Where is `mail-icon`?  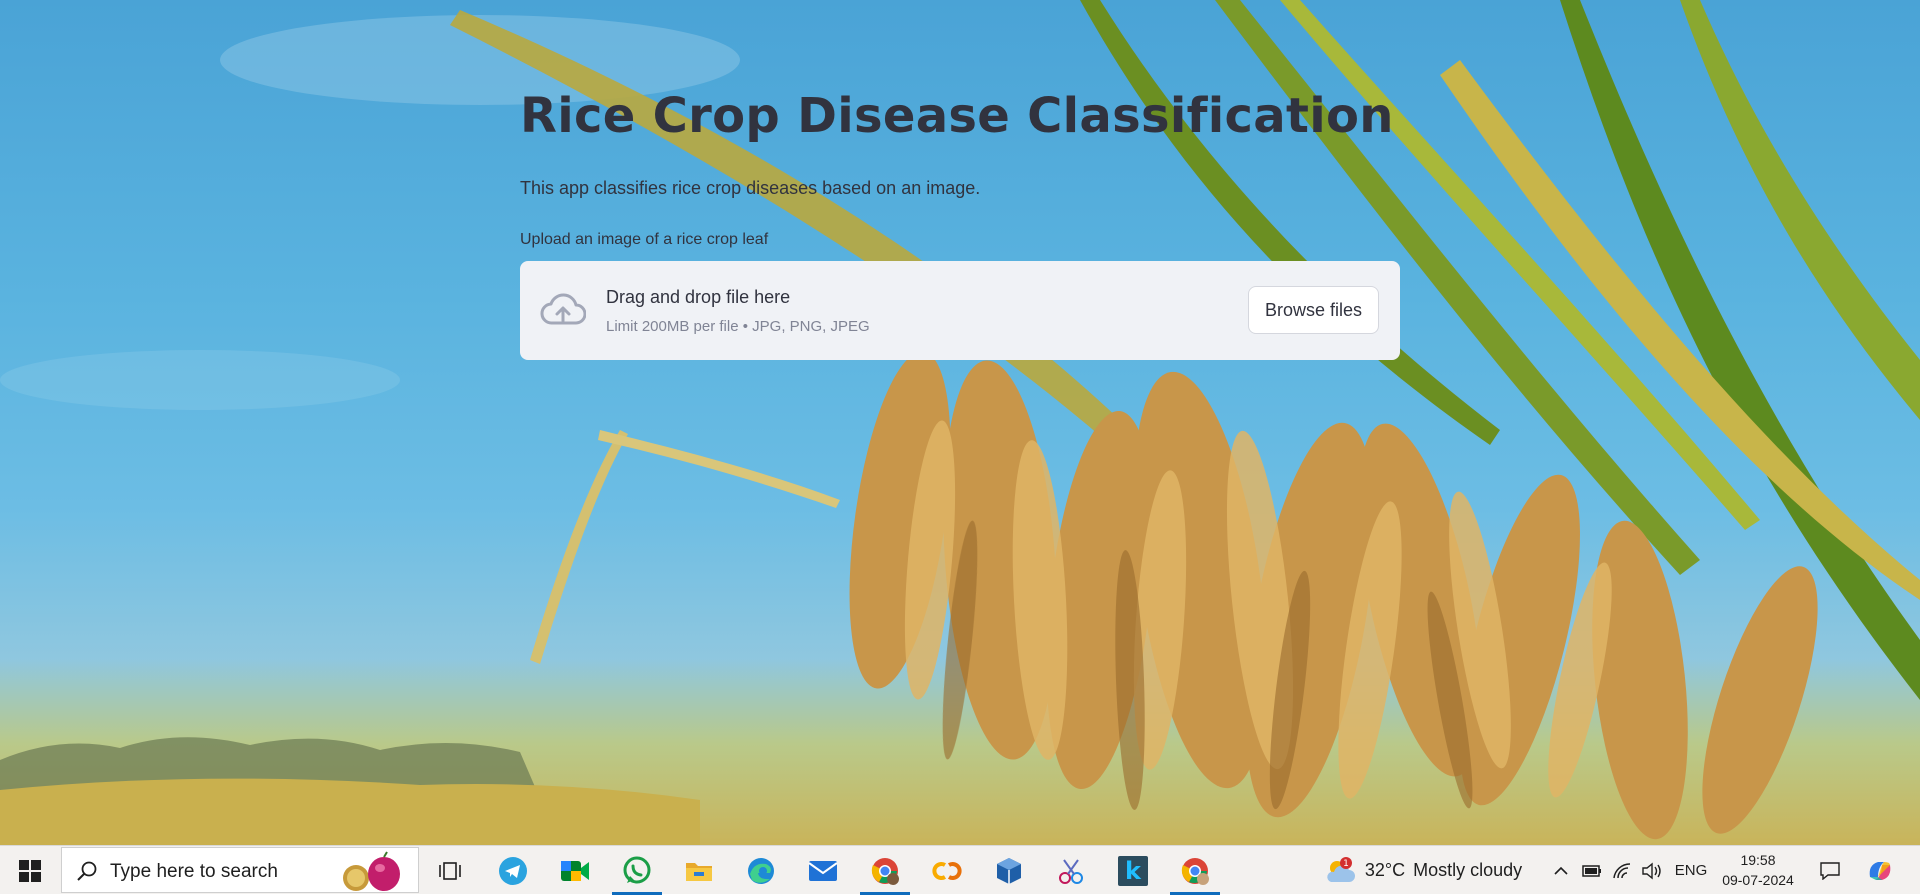 mail-icon is located at coordinates (823, 870).